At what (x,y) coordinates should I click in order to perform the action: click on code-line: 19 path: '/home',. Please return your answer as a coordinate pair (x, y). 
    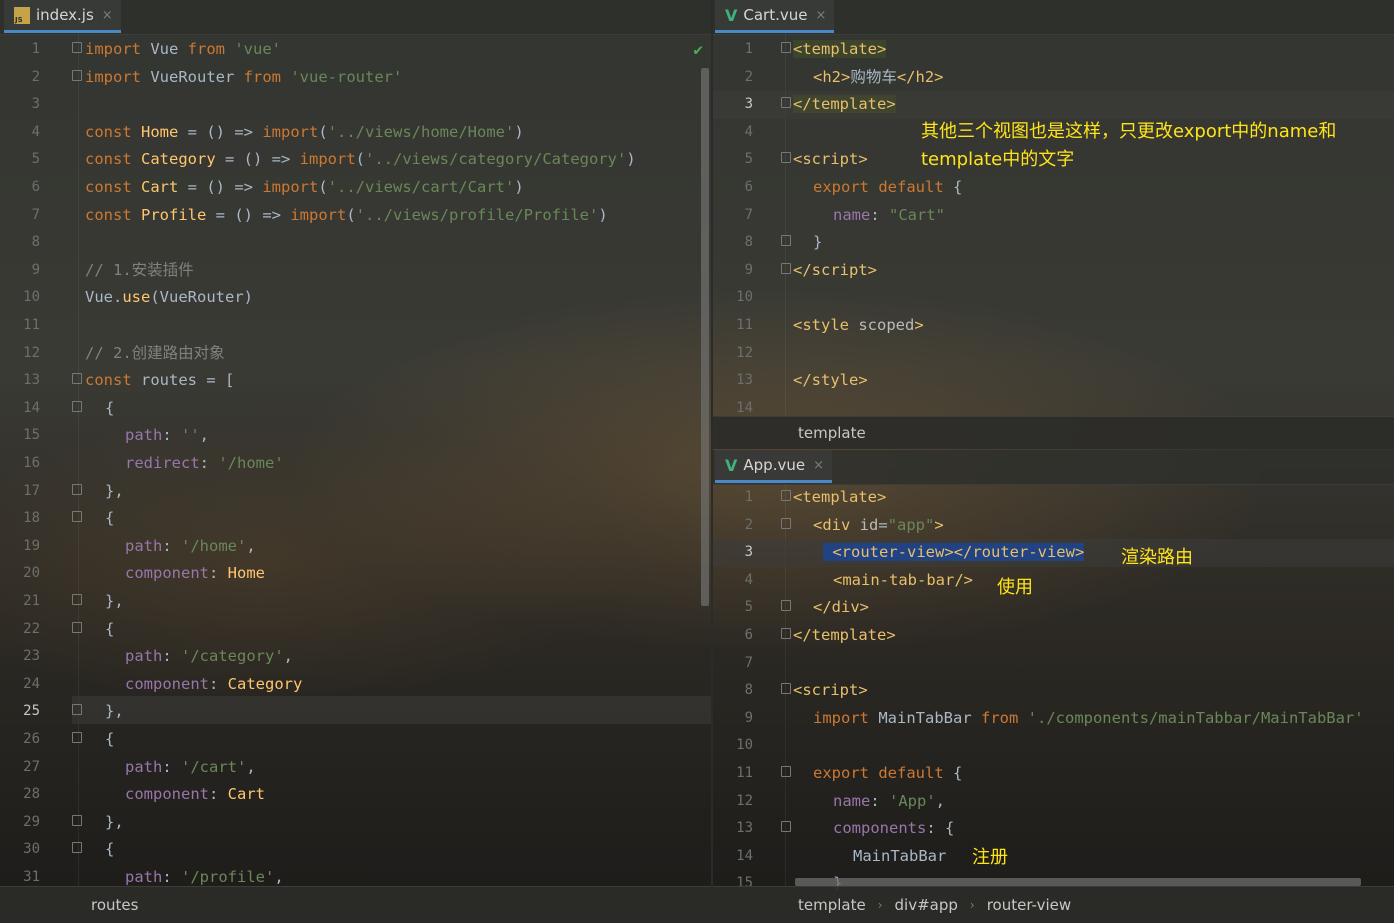
    Looking at the image, I should click on (355, 547).